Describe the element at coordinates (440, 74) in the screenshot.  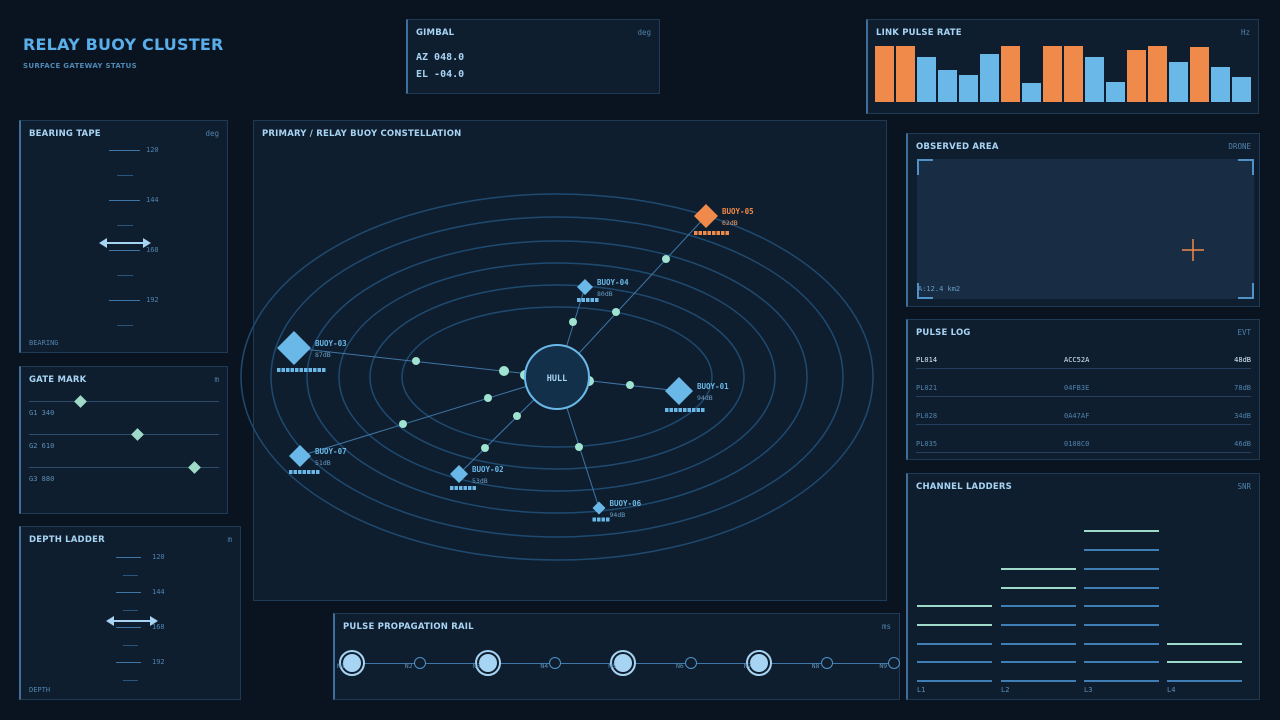
I see `gimbal-elevation: EL -04.0` at that location.